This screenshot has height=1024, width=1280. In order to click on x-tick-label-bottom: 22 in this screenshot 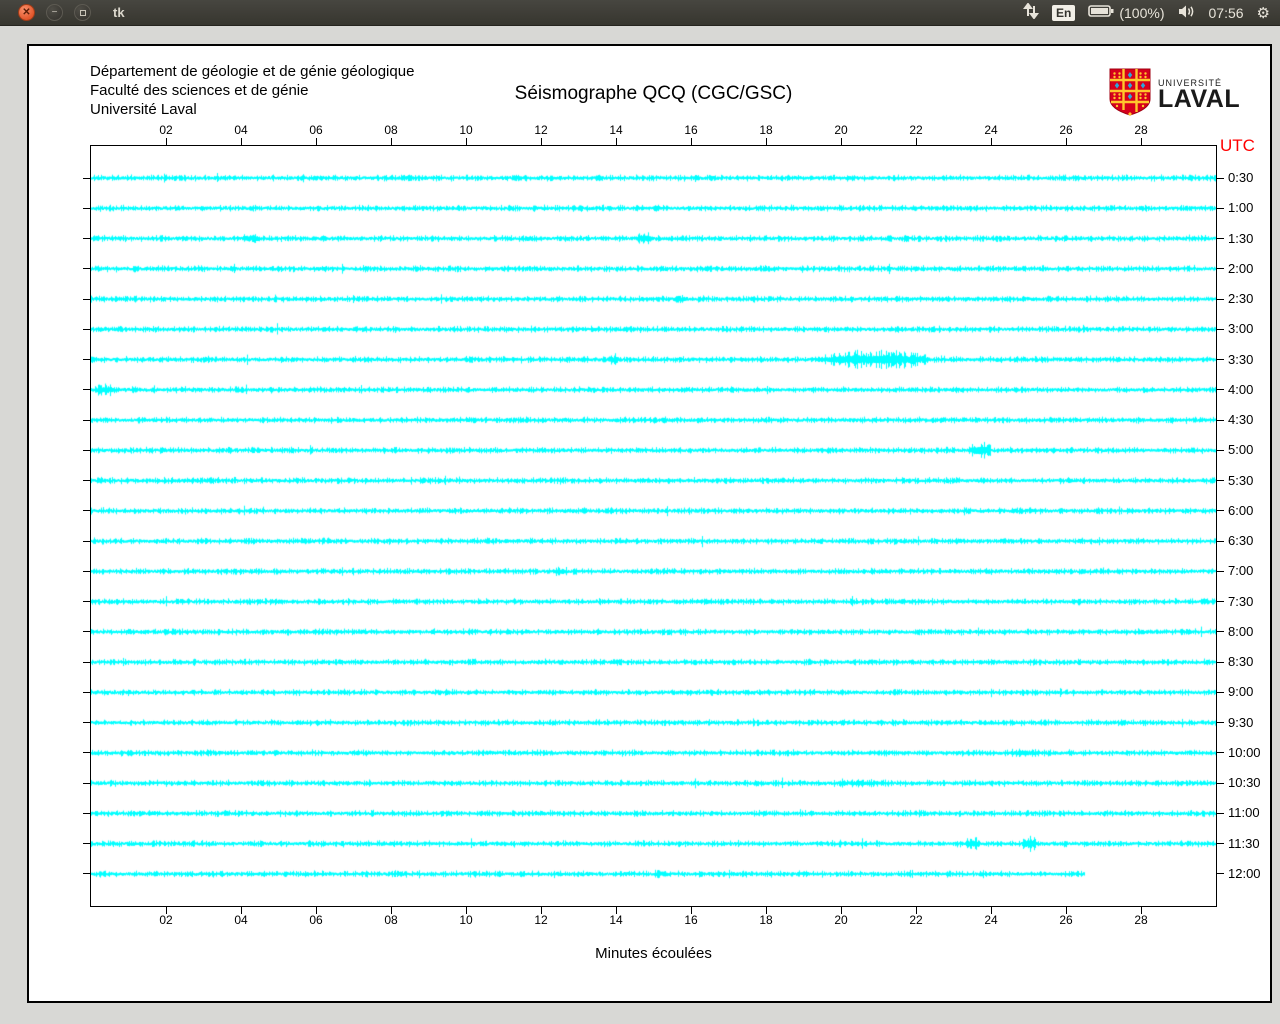, I will do `click(916, 920)`.